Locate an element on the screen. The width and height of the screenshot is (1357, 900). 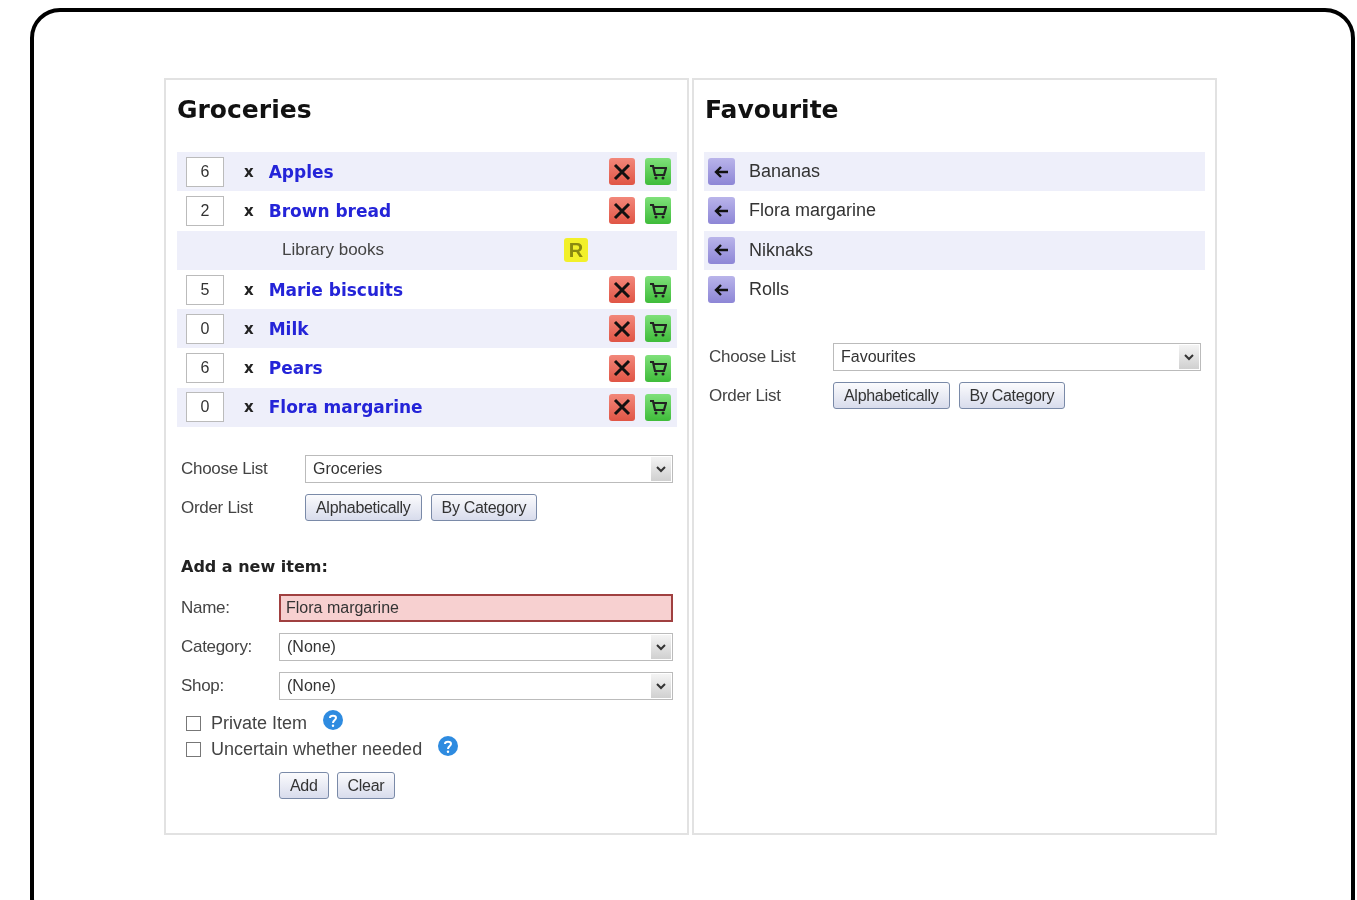
list-select: Groceries is located at coordinates (489, 469).